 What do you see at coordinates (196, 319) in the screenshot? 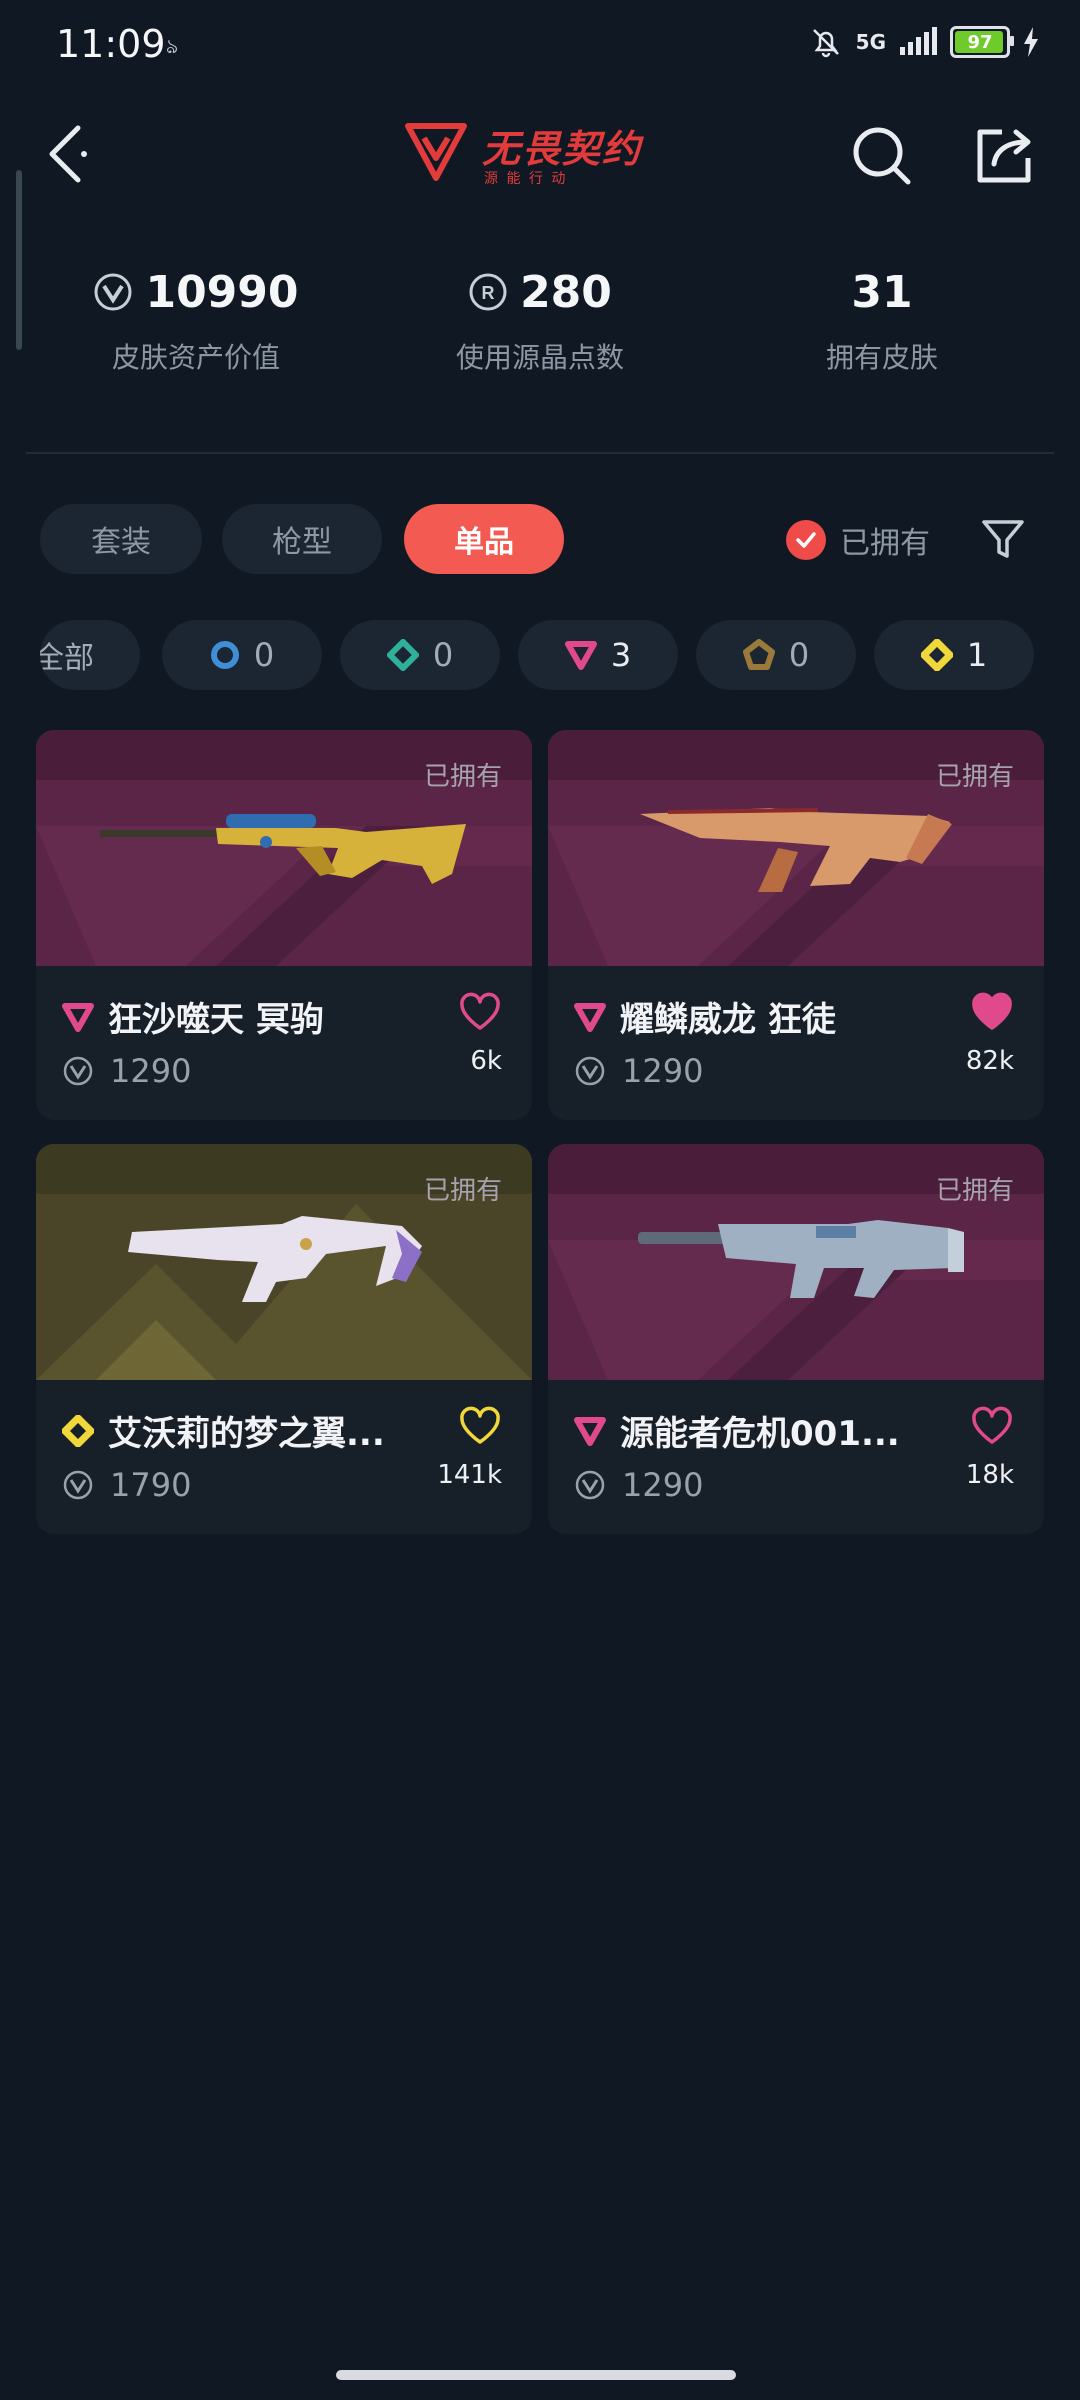
I see `stat-asset-value: 10990 皮肤资产价值` at bounding box center [196, 319].